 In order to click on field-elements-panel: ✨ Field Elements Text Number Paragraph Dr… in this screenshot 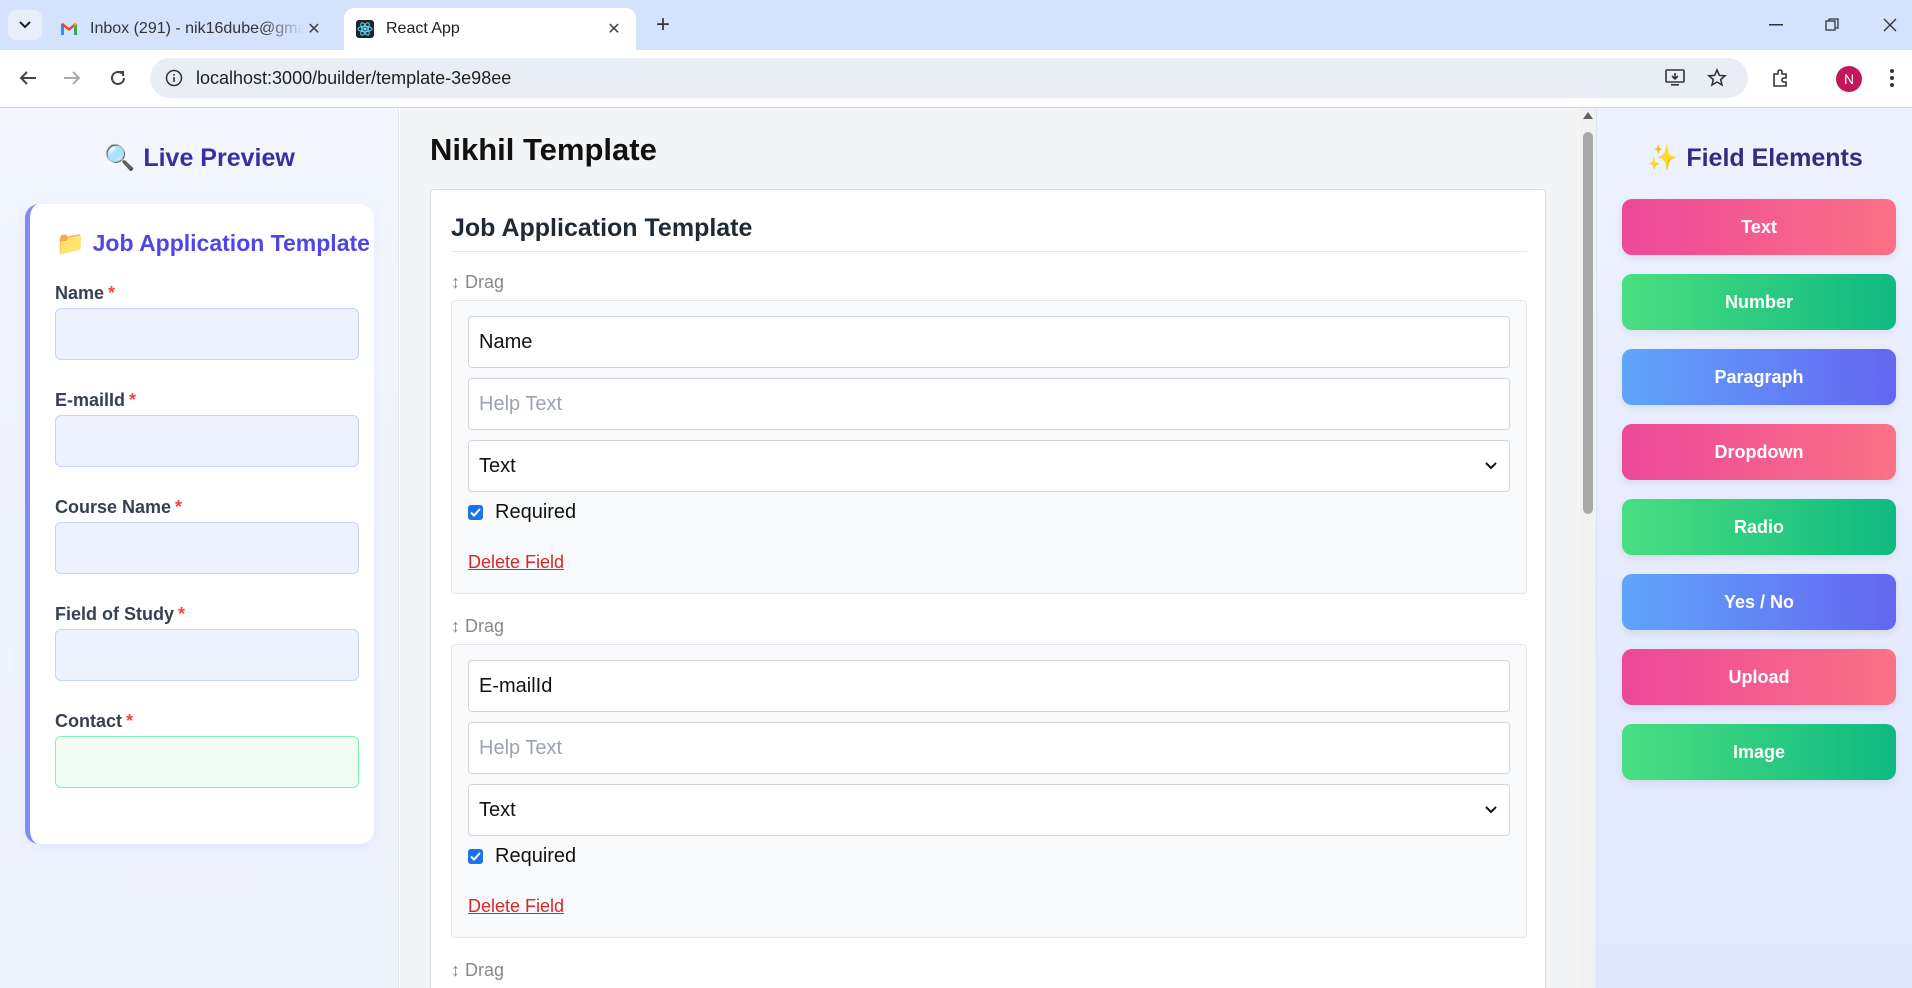, I will do `click(1754, 548)`.